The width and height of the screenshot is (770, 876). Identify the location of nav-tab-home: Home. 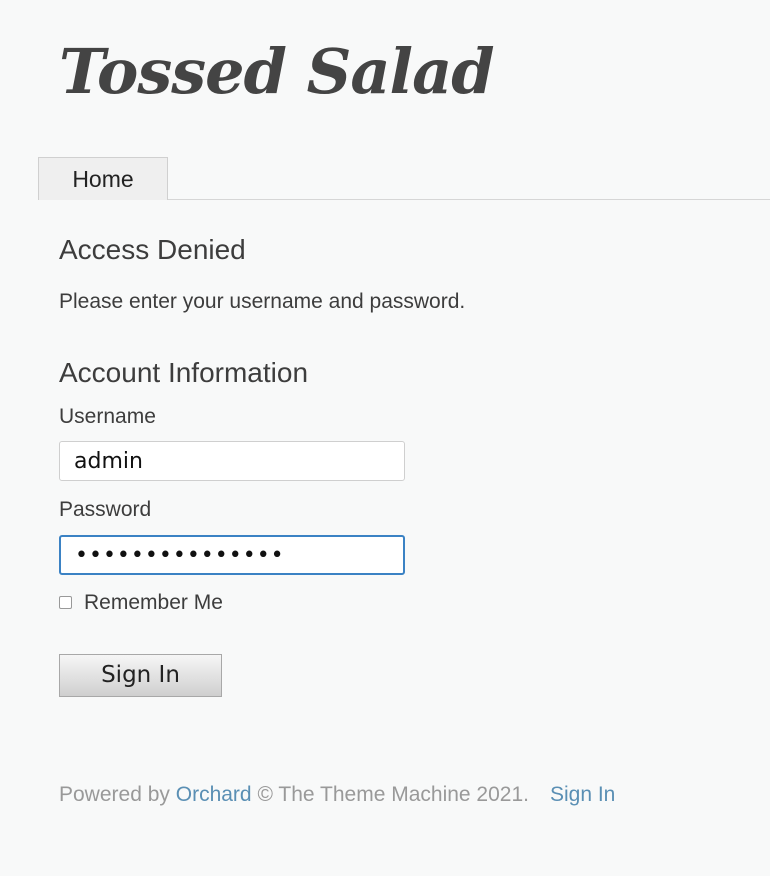
(103, 178).